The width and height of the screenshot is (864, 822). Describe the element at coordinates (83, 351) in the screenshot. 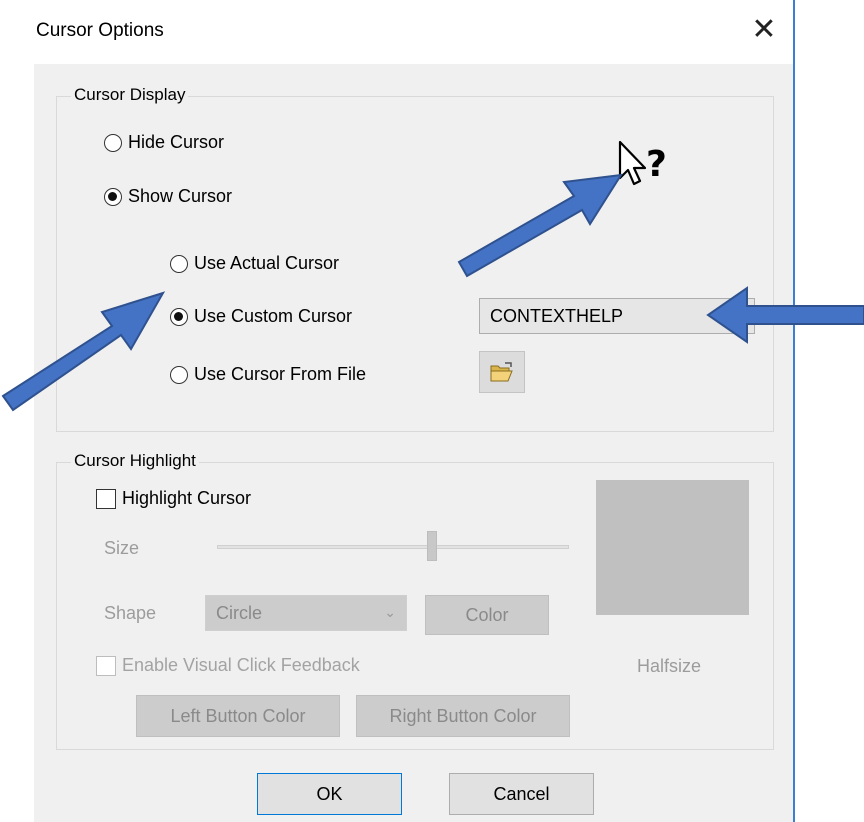

I see `annotation-arrow-to-custom-radio` at that location.